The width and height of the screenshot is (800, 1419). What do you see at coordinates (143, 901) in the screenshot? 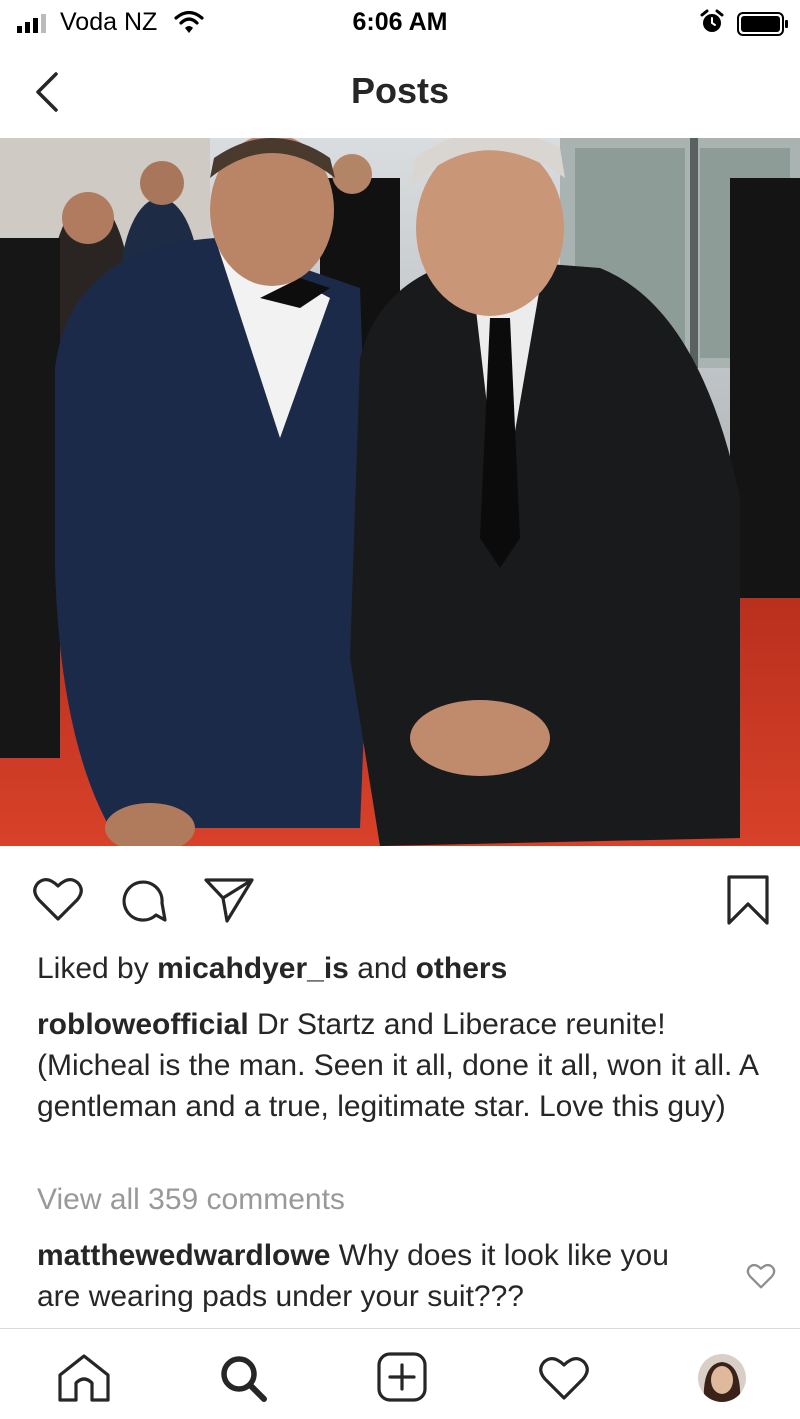
I see `comment-icon` at bounding box center [143, 901].